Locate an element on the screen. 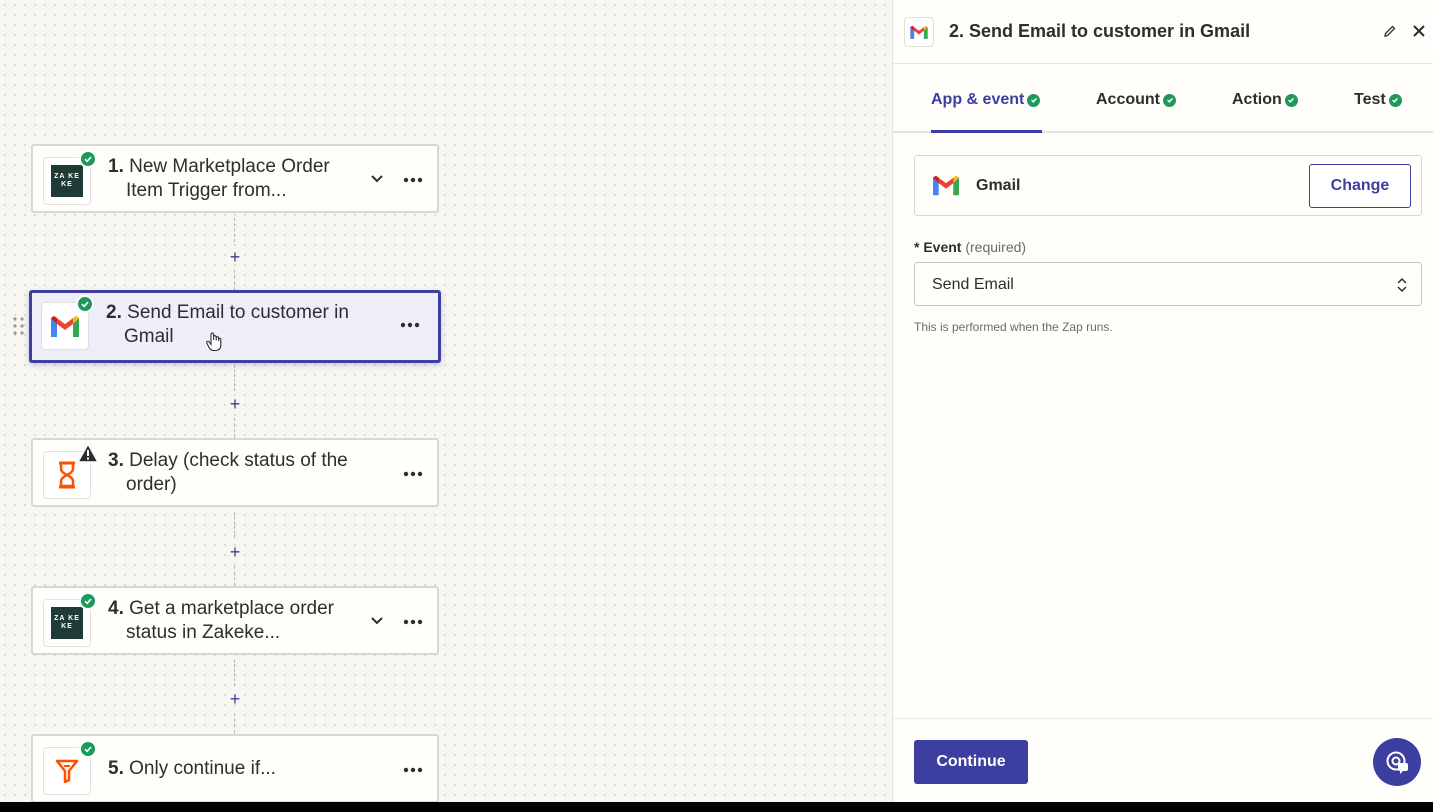  tab-app-event: App & event is located at coordinates (986, 100).